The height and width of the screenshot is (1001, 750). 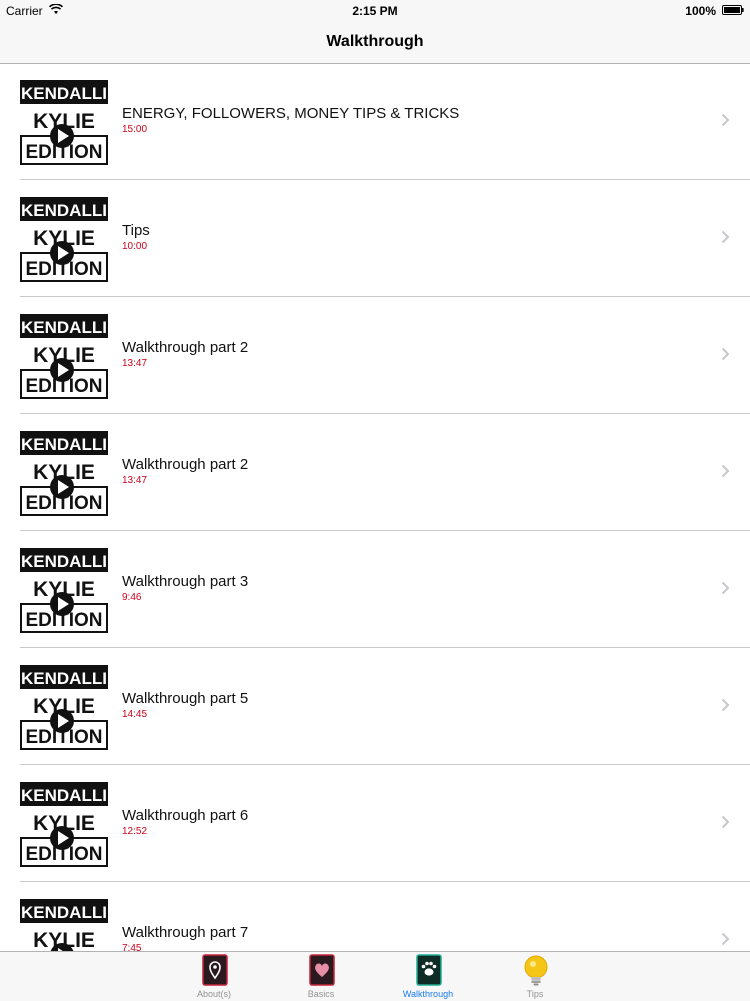 What do you see at coordinates (535, 994) in the screenshot?
I see `tab-label: Tips` at bounding box center [535, 994].